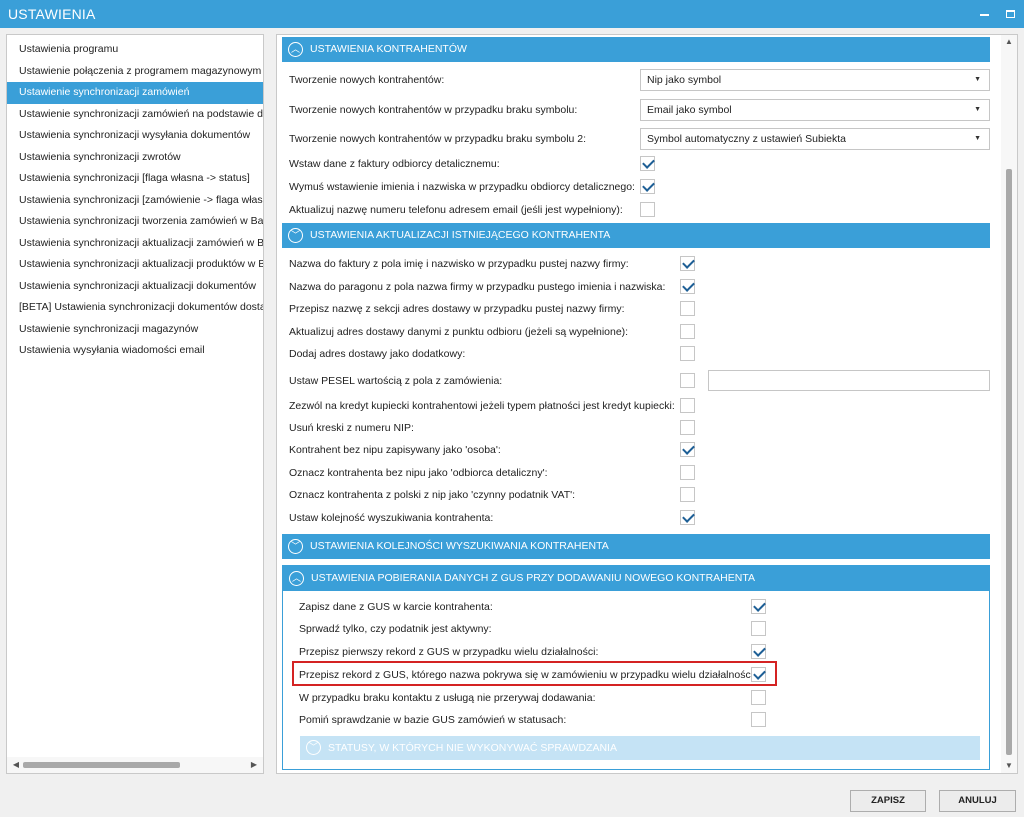  What do you see at coordinates (101, 765) in the screenshot?
I see `nav-scroll-thumb` at bounding box center [101, 765].